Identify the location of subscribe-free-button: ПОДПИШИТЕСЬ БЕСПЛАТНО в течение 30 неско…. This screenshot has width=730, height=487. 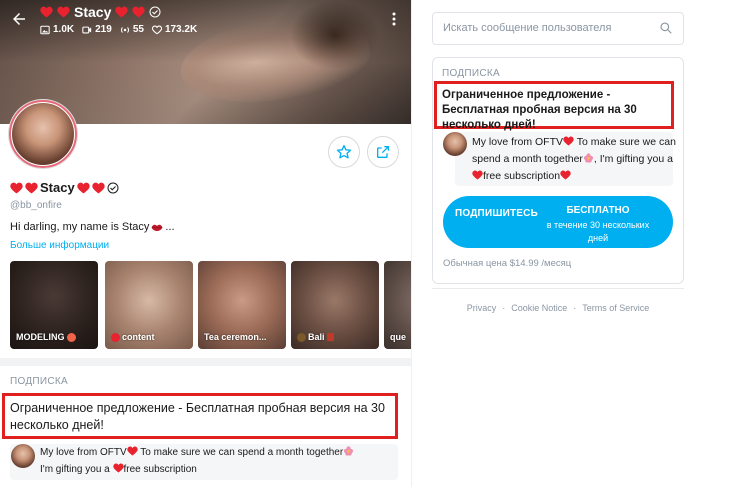
(558, 222).